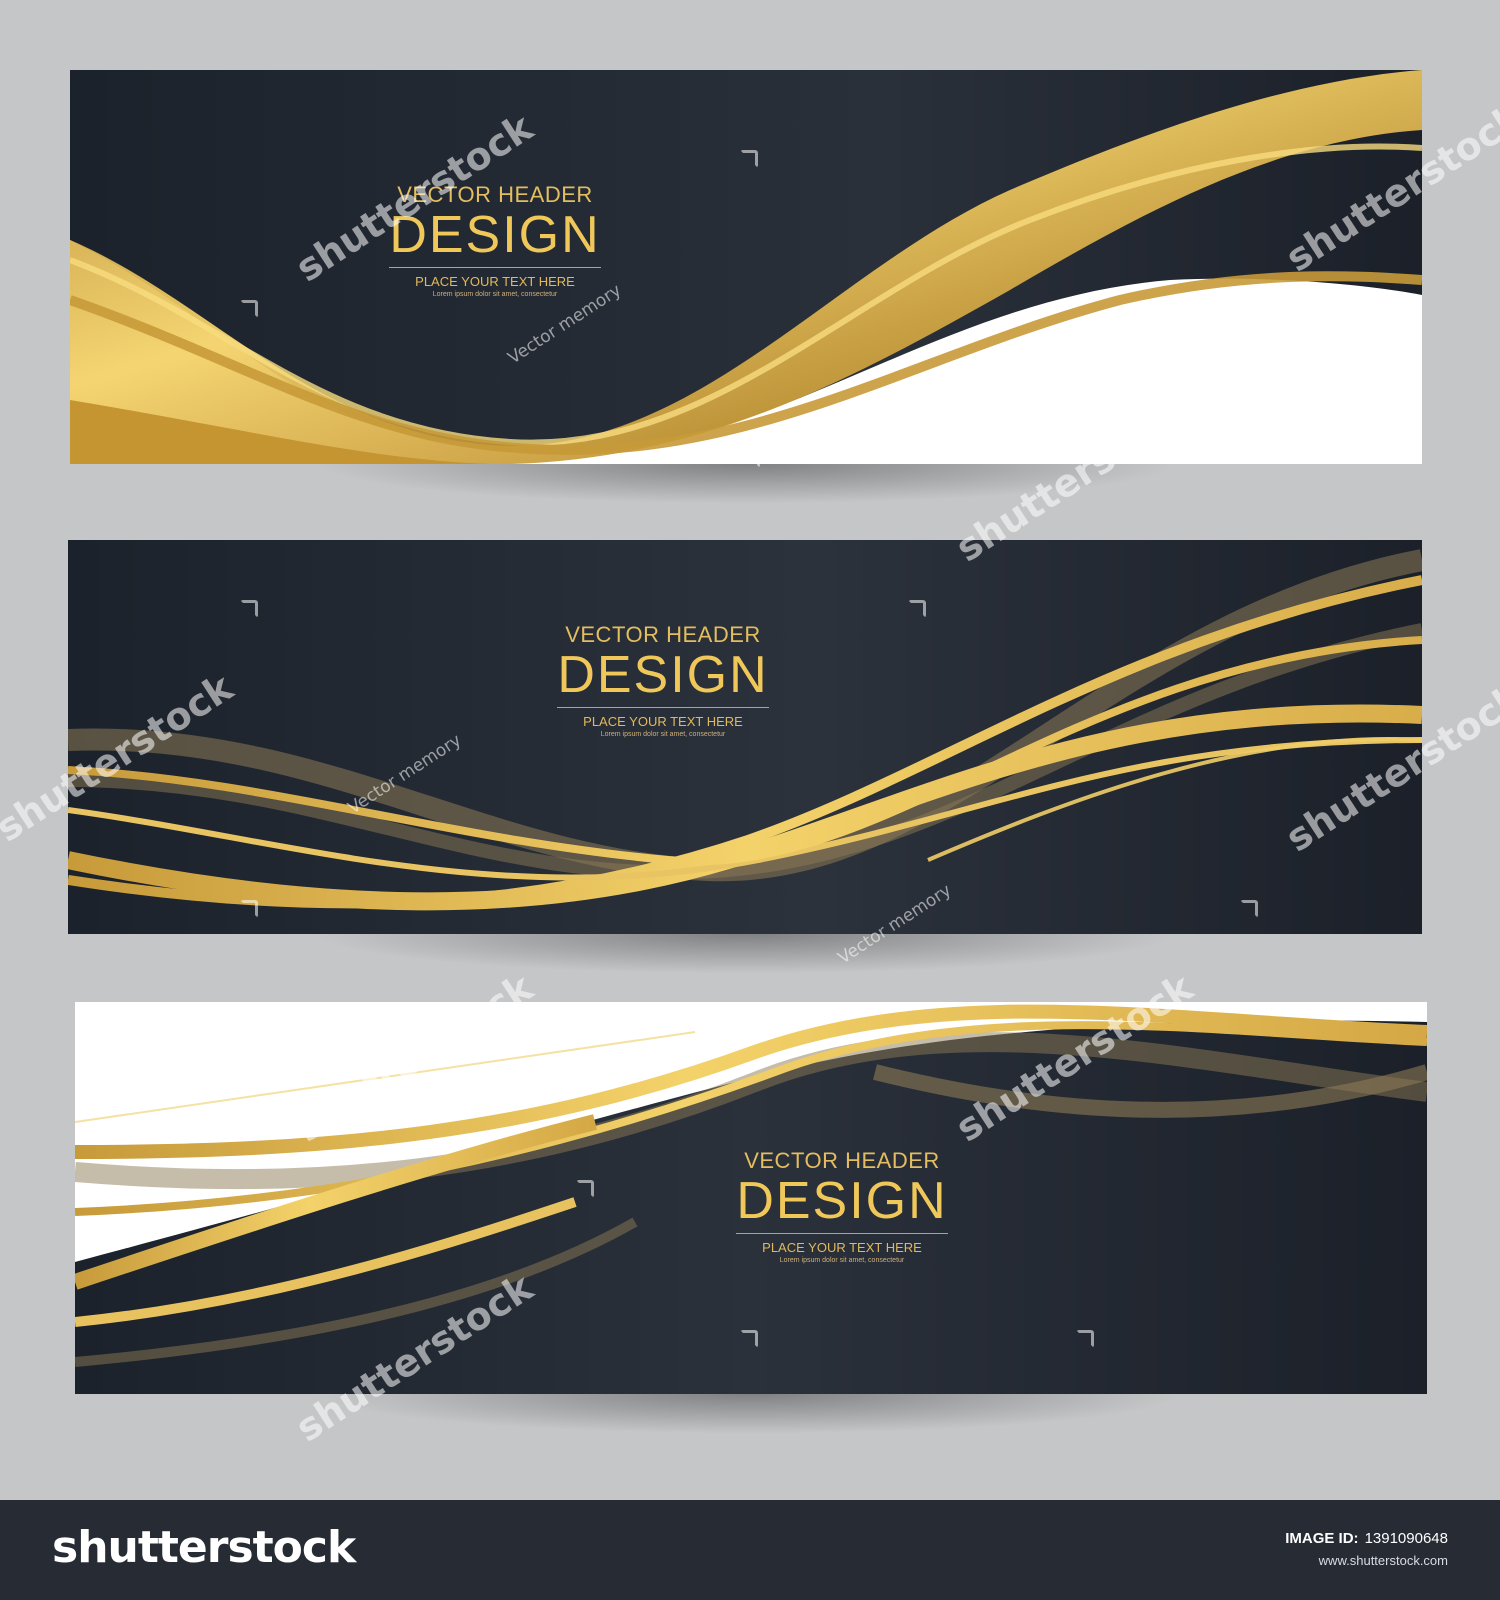 The image size is (1500, 1600). What do you see at coordinates (663, 734) in the screenshot?
I see `banner-2-caption: Lorem ipsum dolor sit amet, consectetur` at bounding box center [663, 734].